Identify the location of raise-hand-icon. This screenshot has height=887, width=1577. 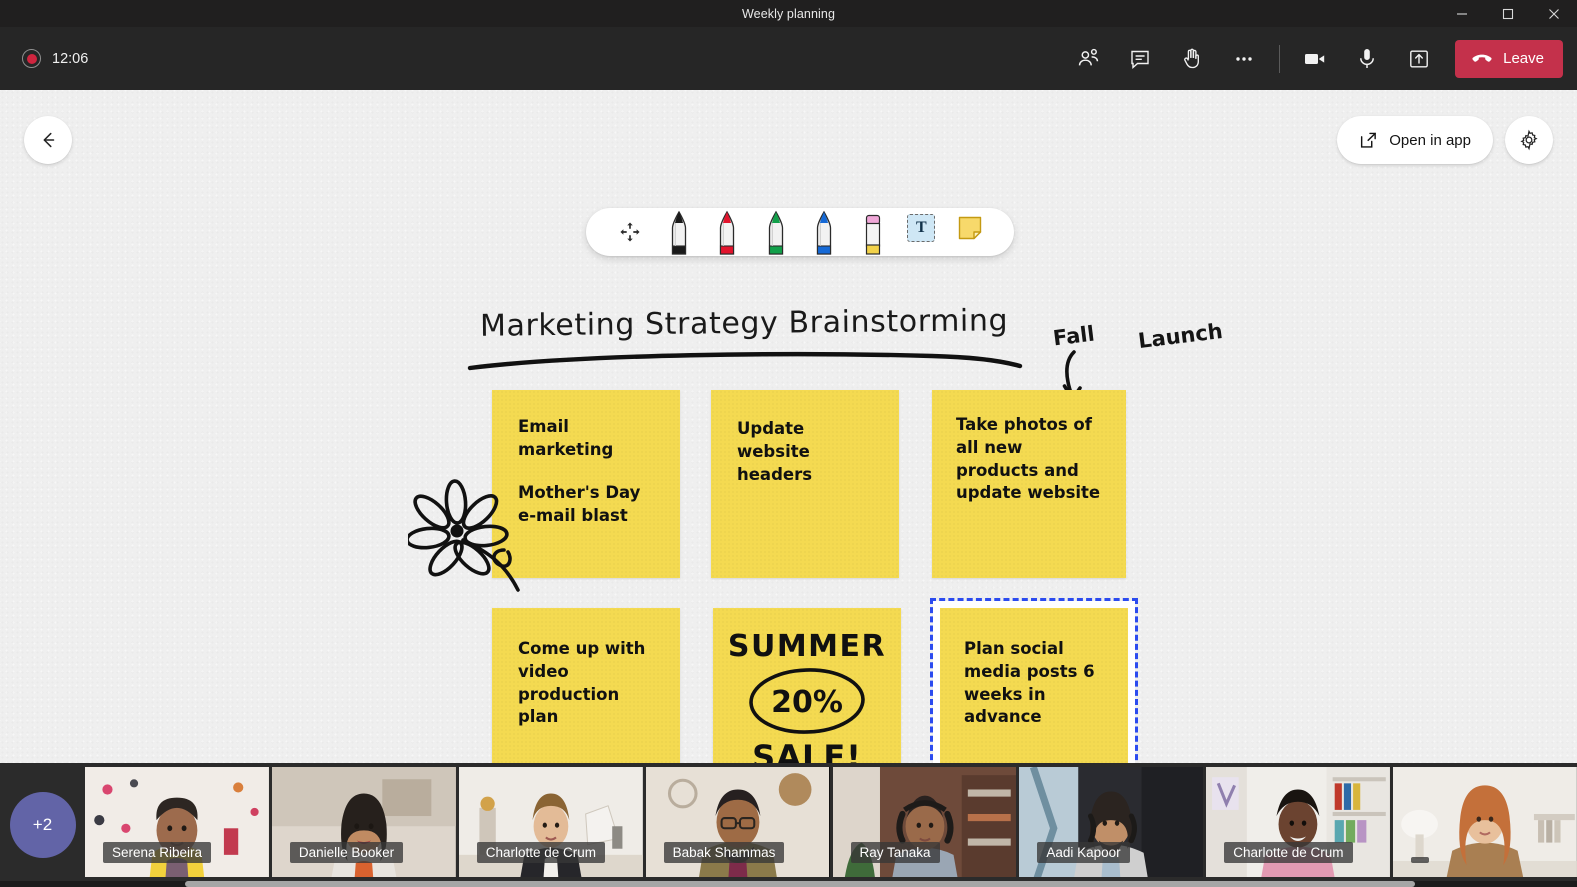
(1192, 59).